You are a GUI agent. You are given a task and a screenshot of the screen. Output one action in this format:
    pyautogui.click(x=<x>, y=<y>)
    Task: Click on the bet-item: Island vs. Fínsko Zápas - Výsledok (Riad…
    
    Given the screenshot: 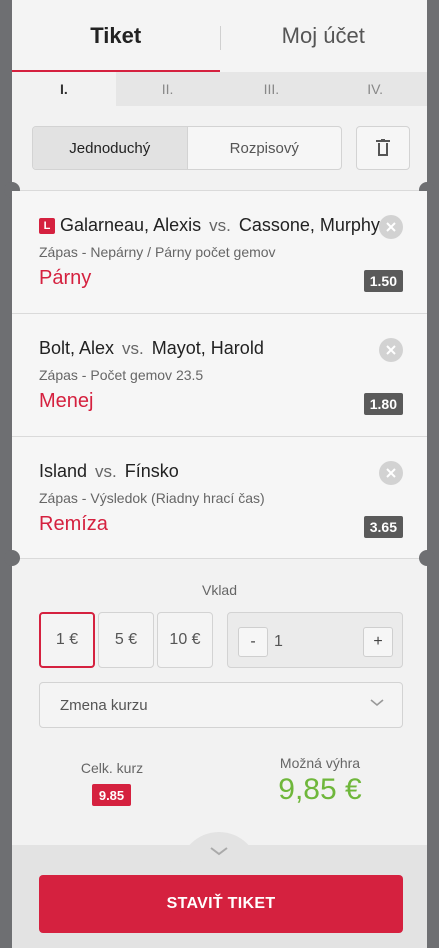 What is the action you would take?
    pyautogui.click(x=219, y=498)
    